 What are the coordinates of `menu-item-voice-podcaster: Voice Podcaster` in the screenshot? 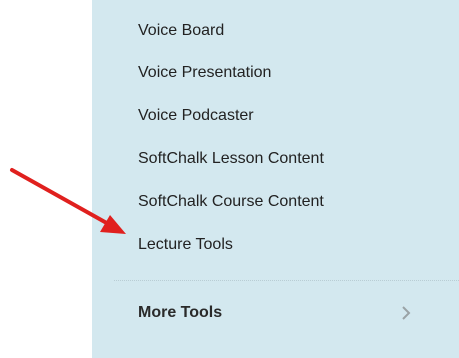 It's located at (196, 116).